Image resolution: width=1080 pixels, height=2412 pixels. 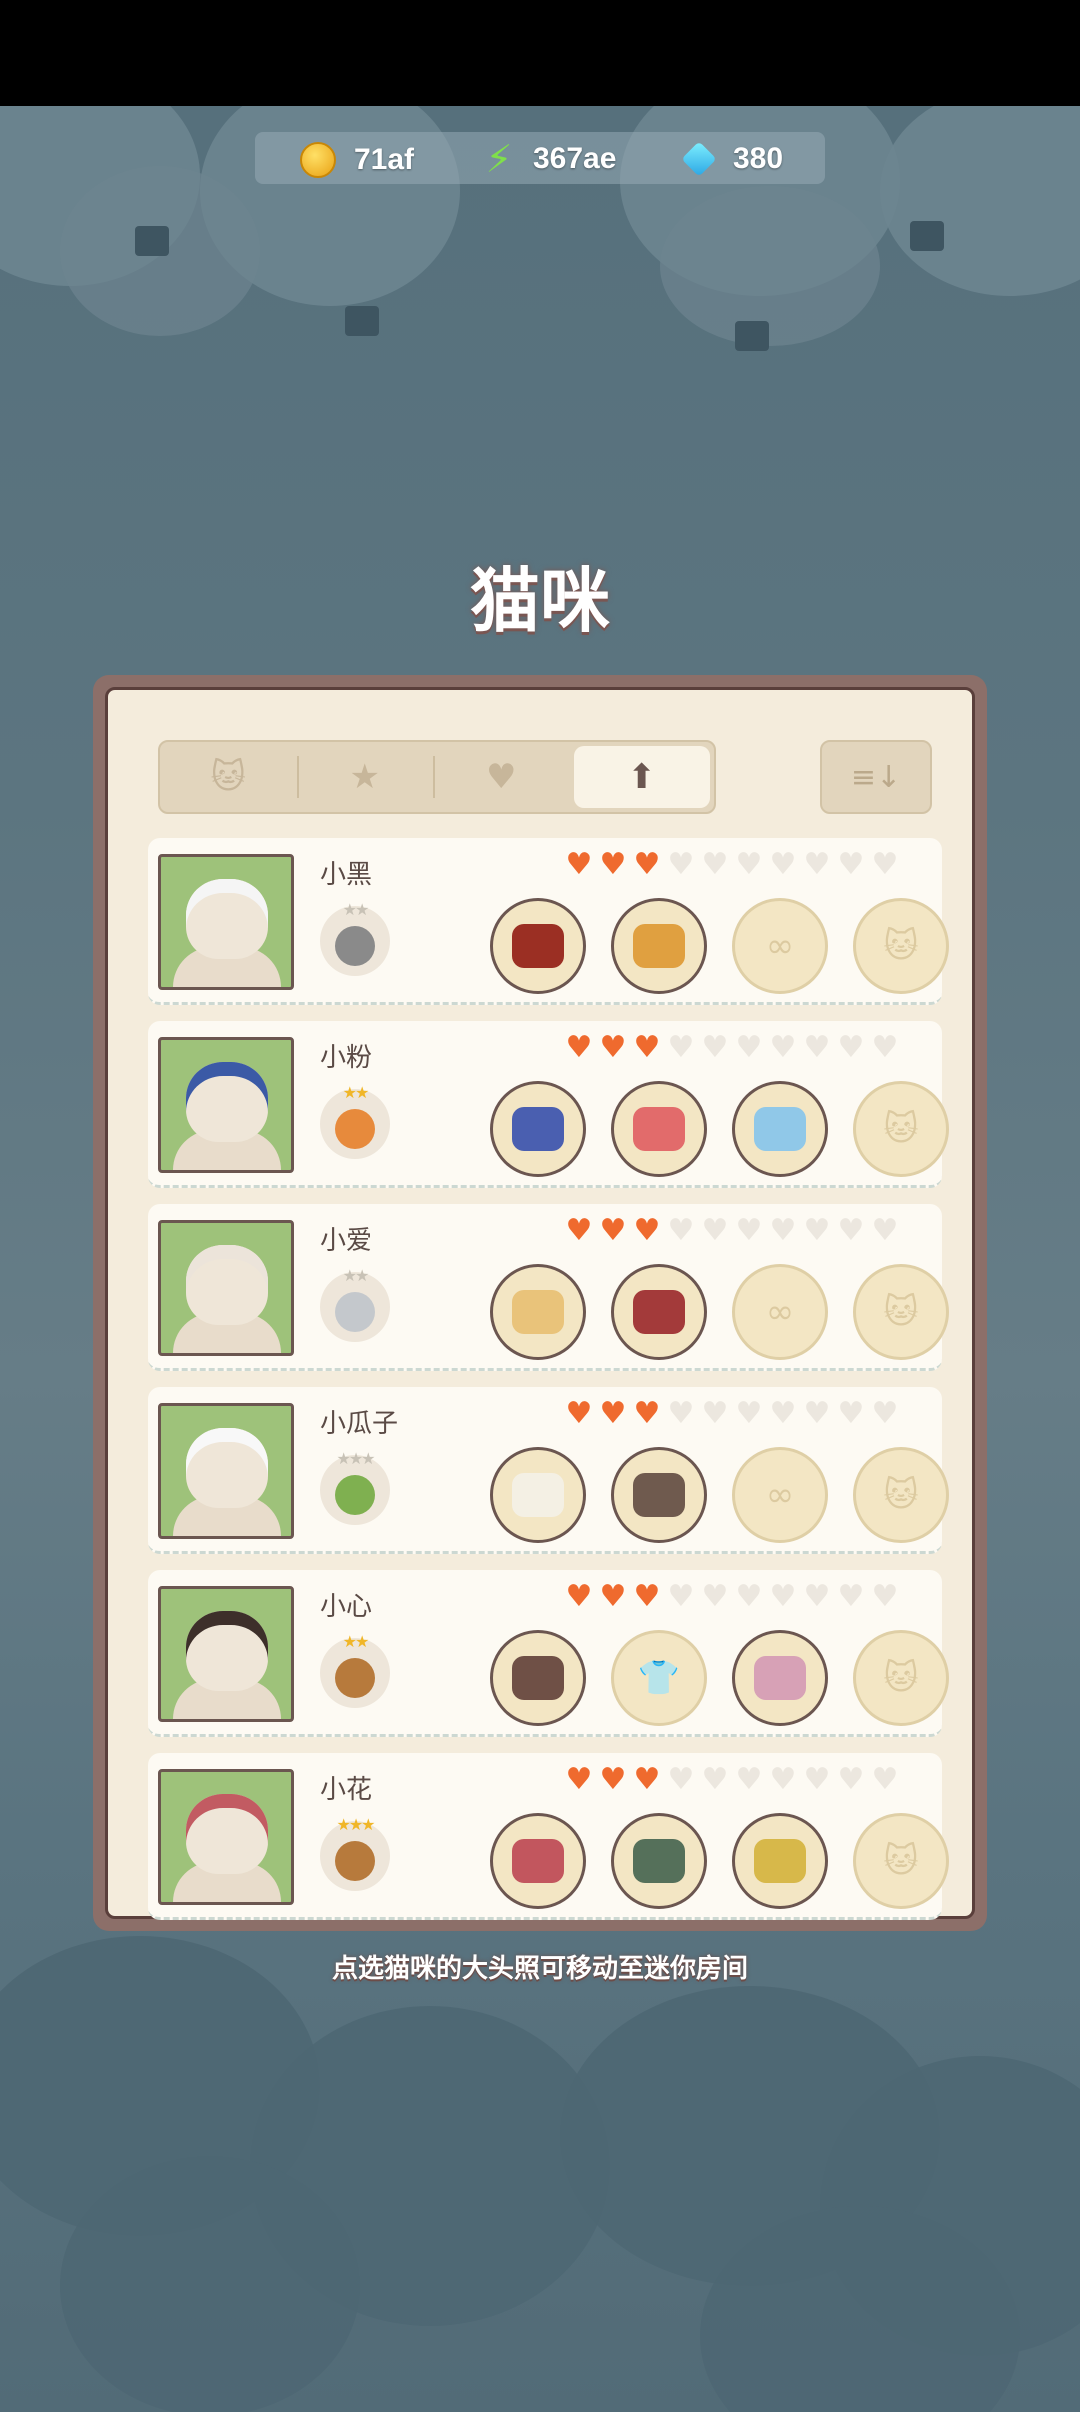 I want to click on tab-starred: ★, so click(x=365, y=777).